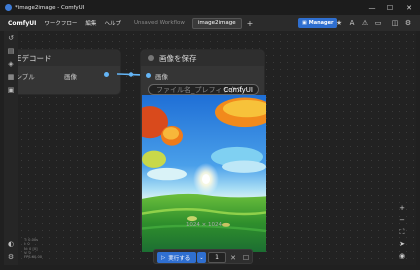 The width and height of the screenshot is (420, 270). Describe the element at coordinates (60, 23) in the screenshot. I see `menu-workflow: ワークフロー` at that location.